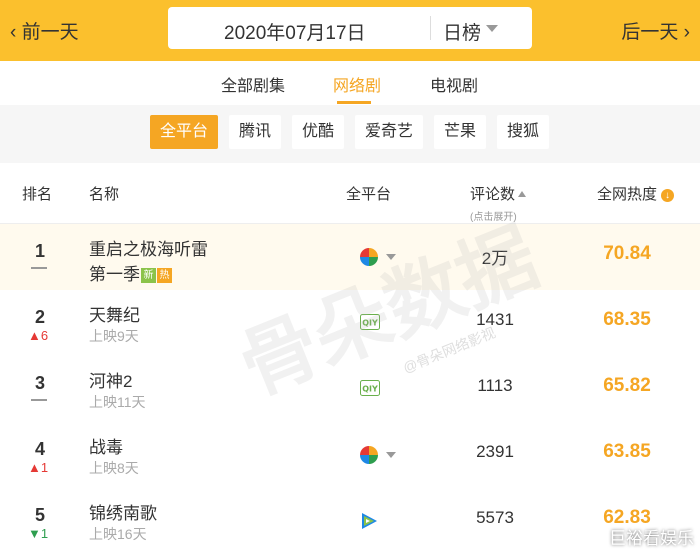 Image resolution: width=700 pixels, height=559 pixels. I want to click on date-divider, so click(430, 28).